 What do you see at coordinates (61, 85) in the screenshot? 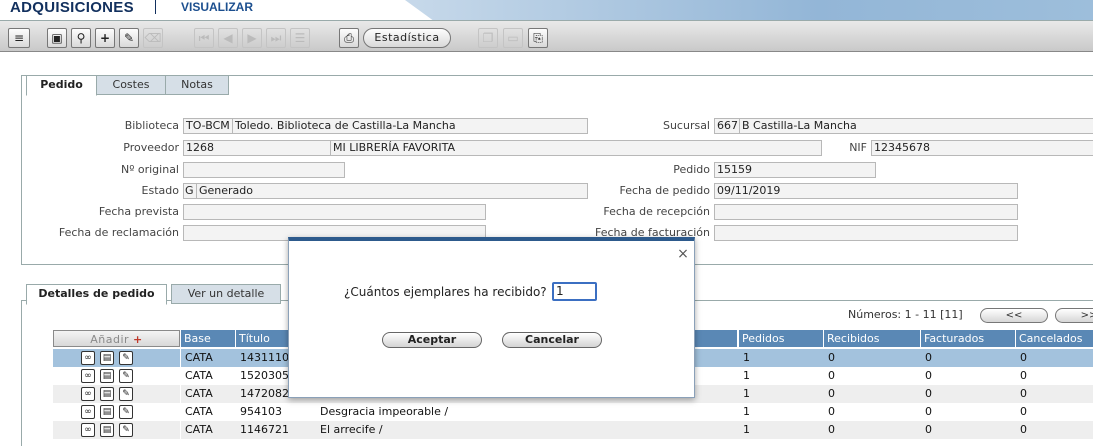
I see `tab-pedido: Pedido` at bounding box center [61, 85].